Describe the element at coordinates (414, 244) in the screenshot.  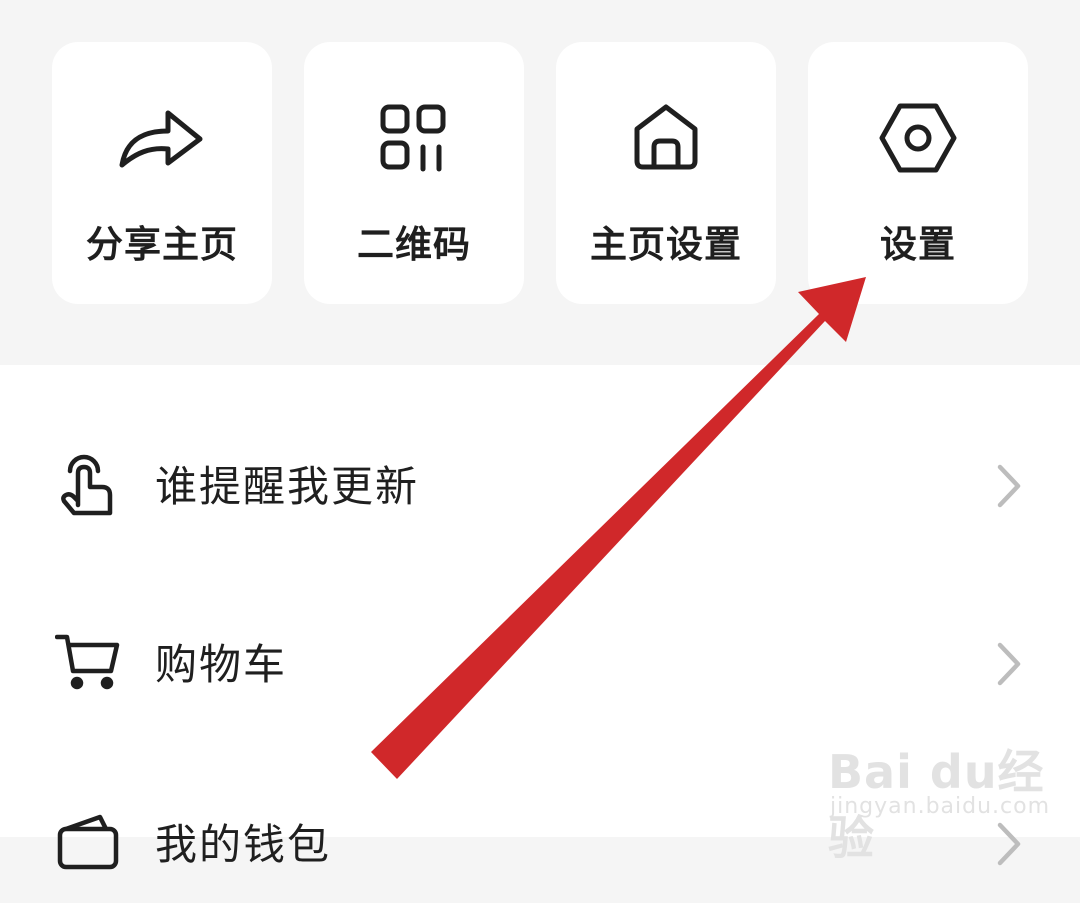
I see `qr-code-label: 二维码` at that location.